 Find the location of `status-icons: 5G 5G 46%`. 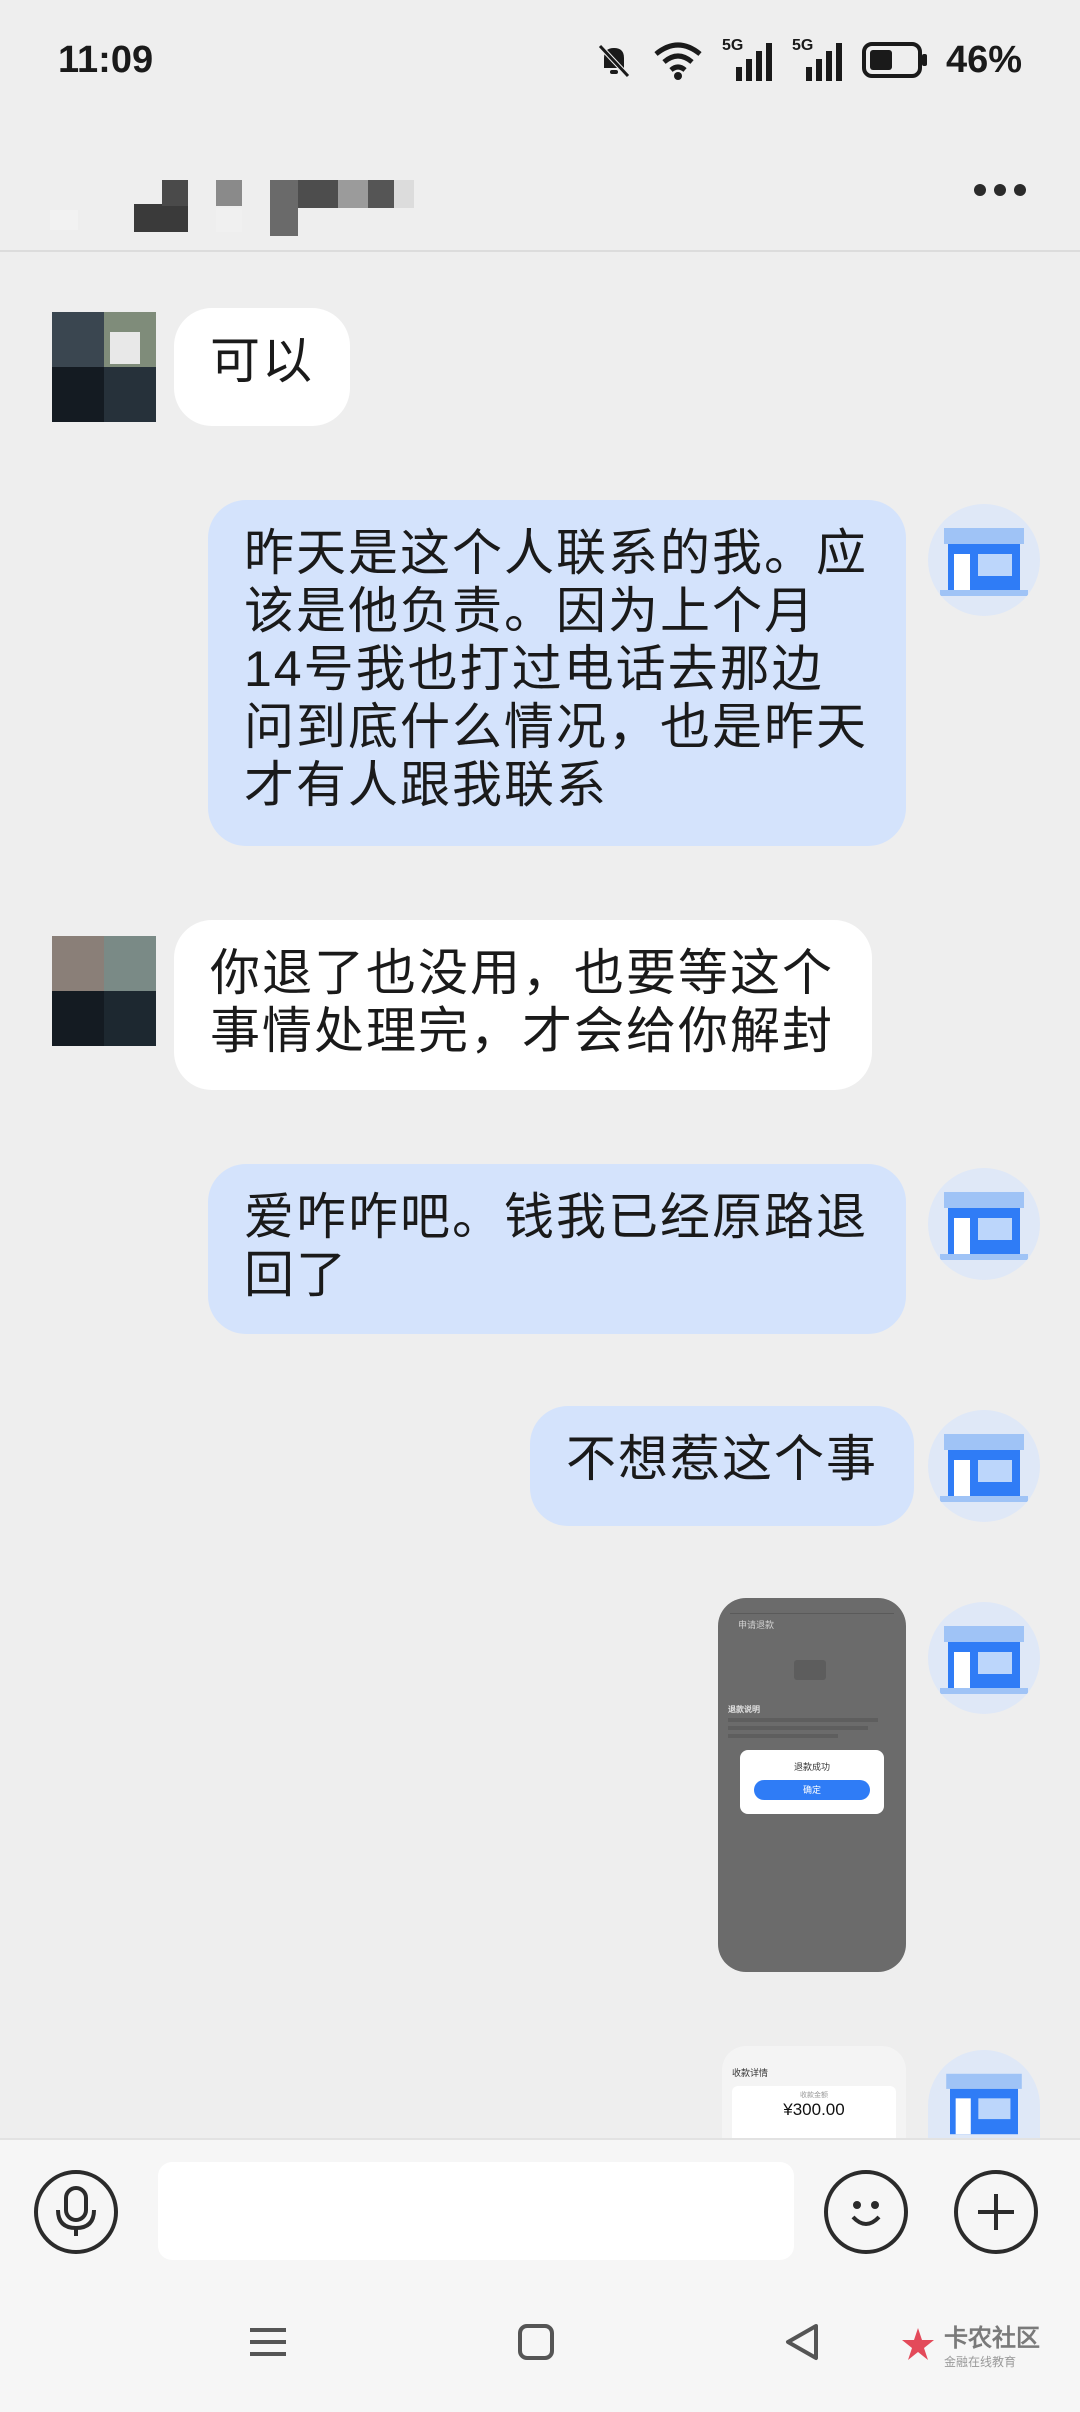

status-icons: 5G 5G 46% is located at coordinates (808, 59).